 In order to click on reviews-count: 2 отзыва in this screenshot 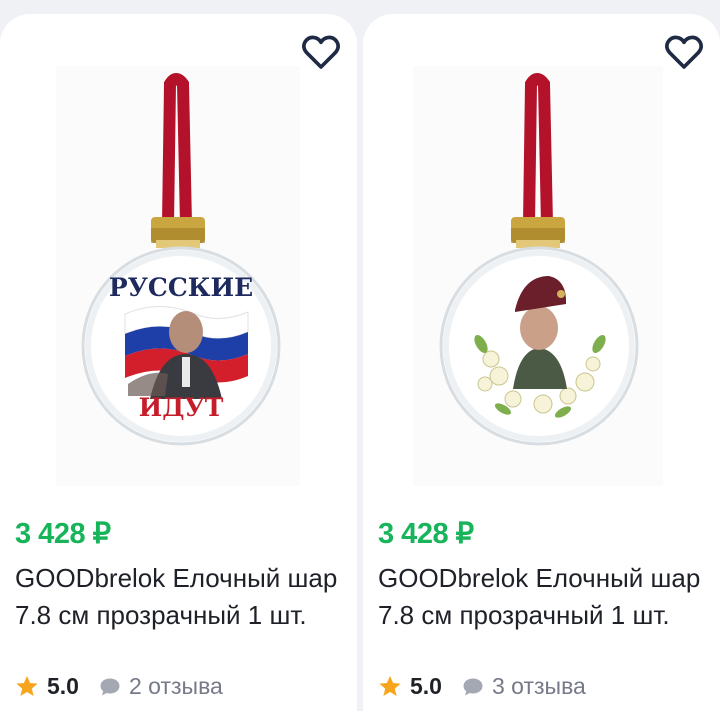, I will do `click(175, 686)`.